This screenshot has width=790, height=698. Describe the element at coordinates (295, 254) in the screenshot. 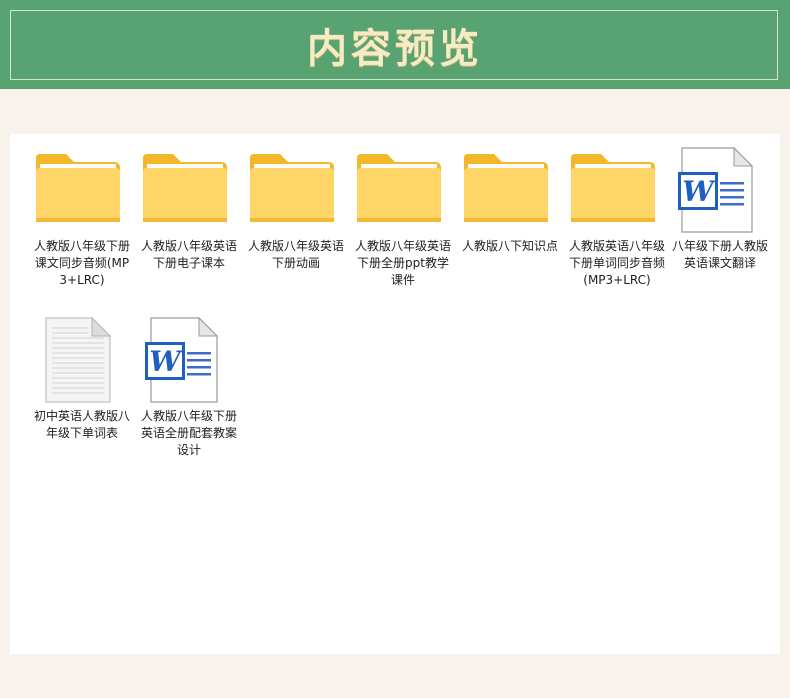

I see `file-name: 人教版八年级英语下册动画` at that location.